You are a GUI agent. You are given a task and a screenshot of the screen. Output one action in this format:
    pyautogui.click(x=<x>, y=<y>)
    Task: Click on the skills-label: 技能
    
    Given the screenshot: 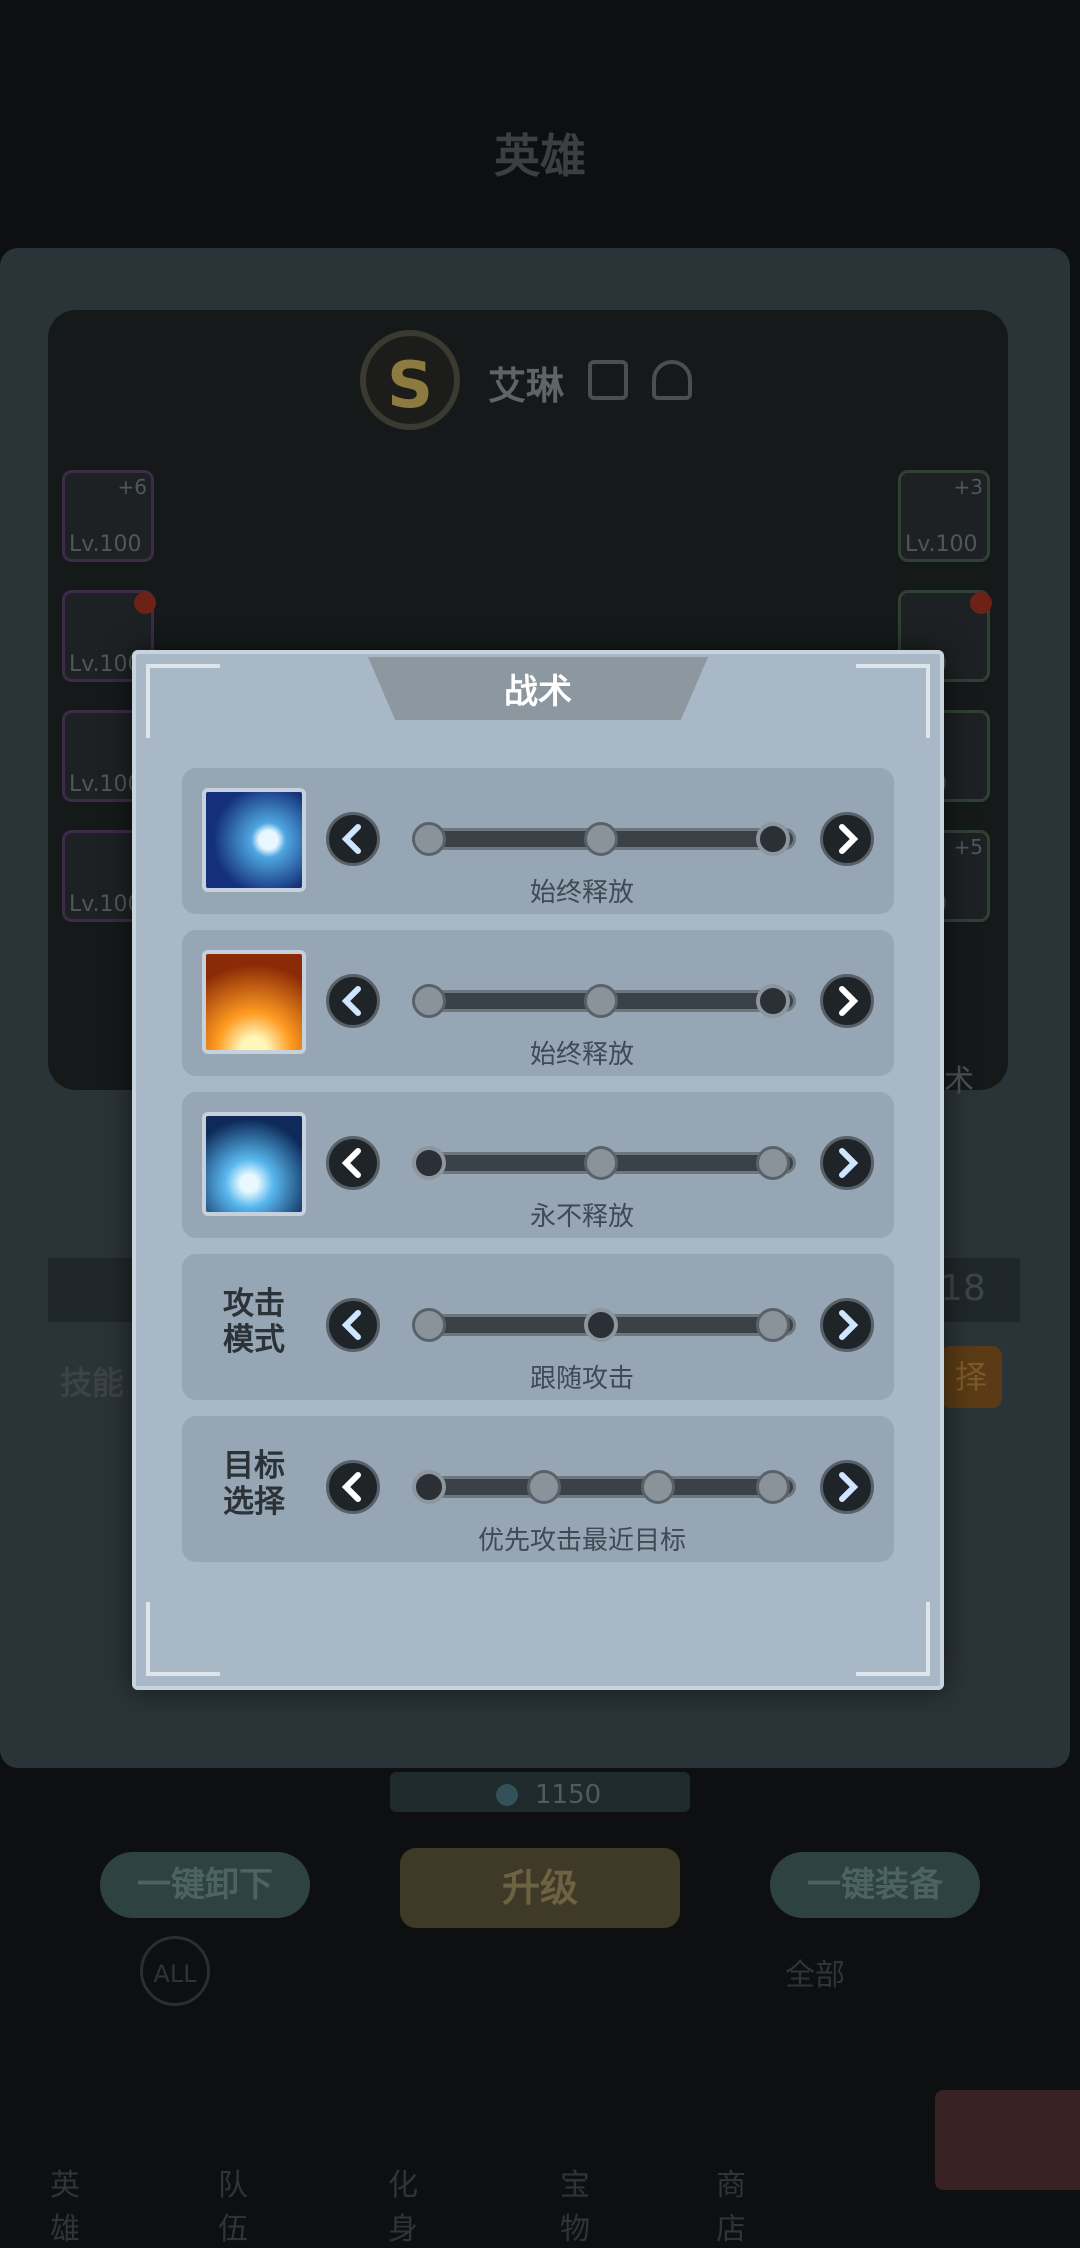 What is the action you would take?
    pyautogui.click(x=92, y=1383)
    